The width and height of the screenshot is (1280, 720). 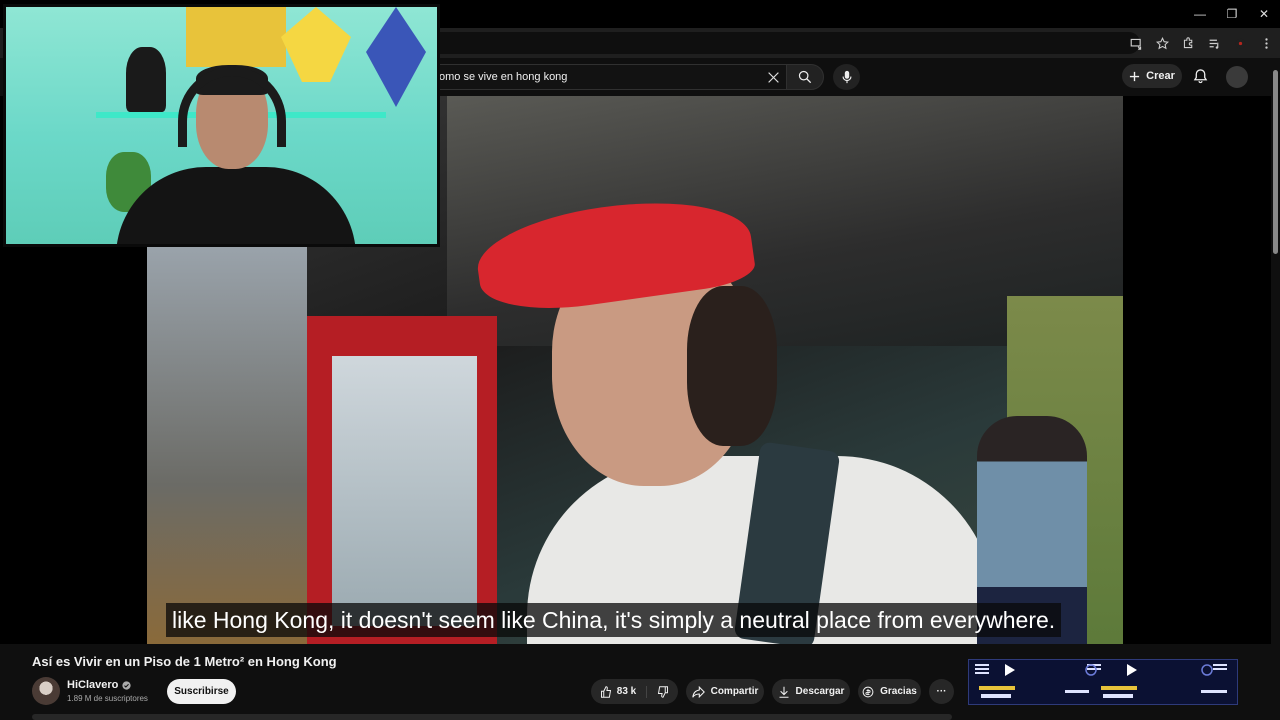 I want to click on storyboard-frames, so click(x=1101, y=681).